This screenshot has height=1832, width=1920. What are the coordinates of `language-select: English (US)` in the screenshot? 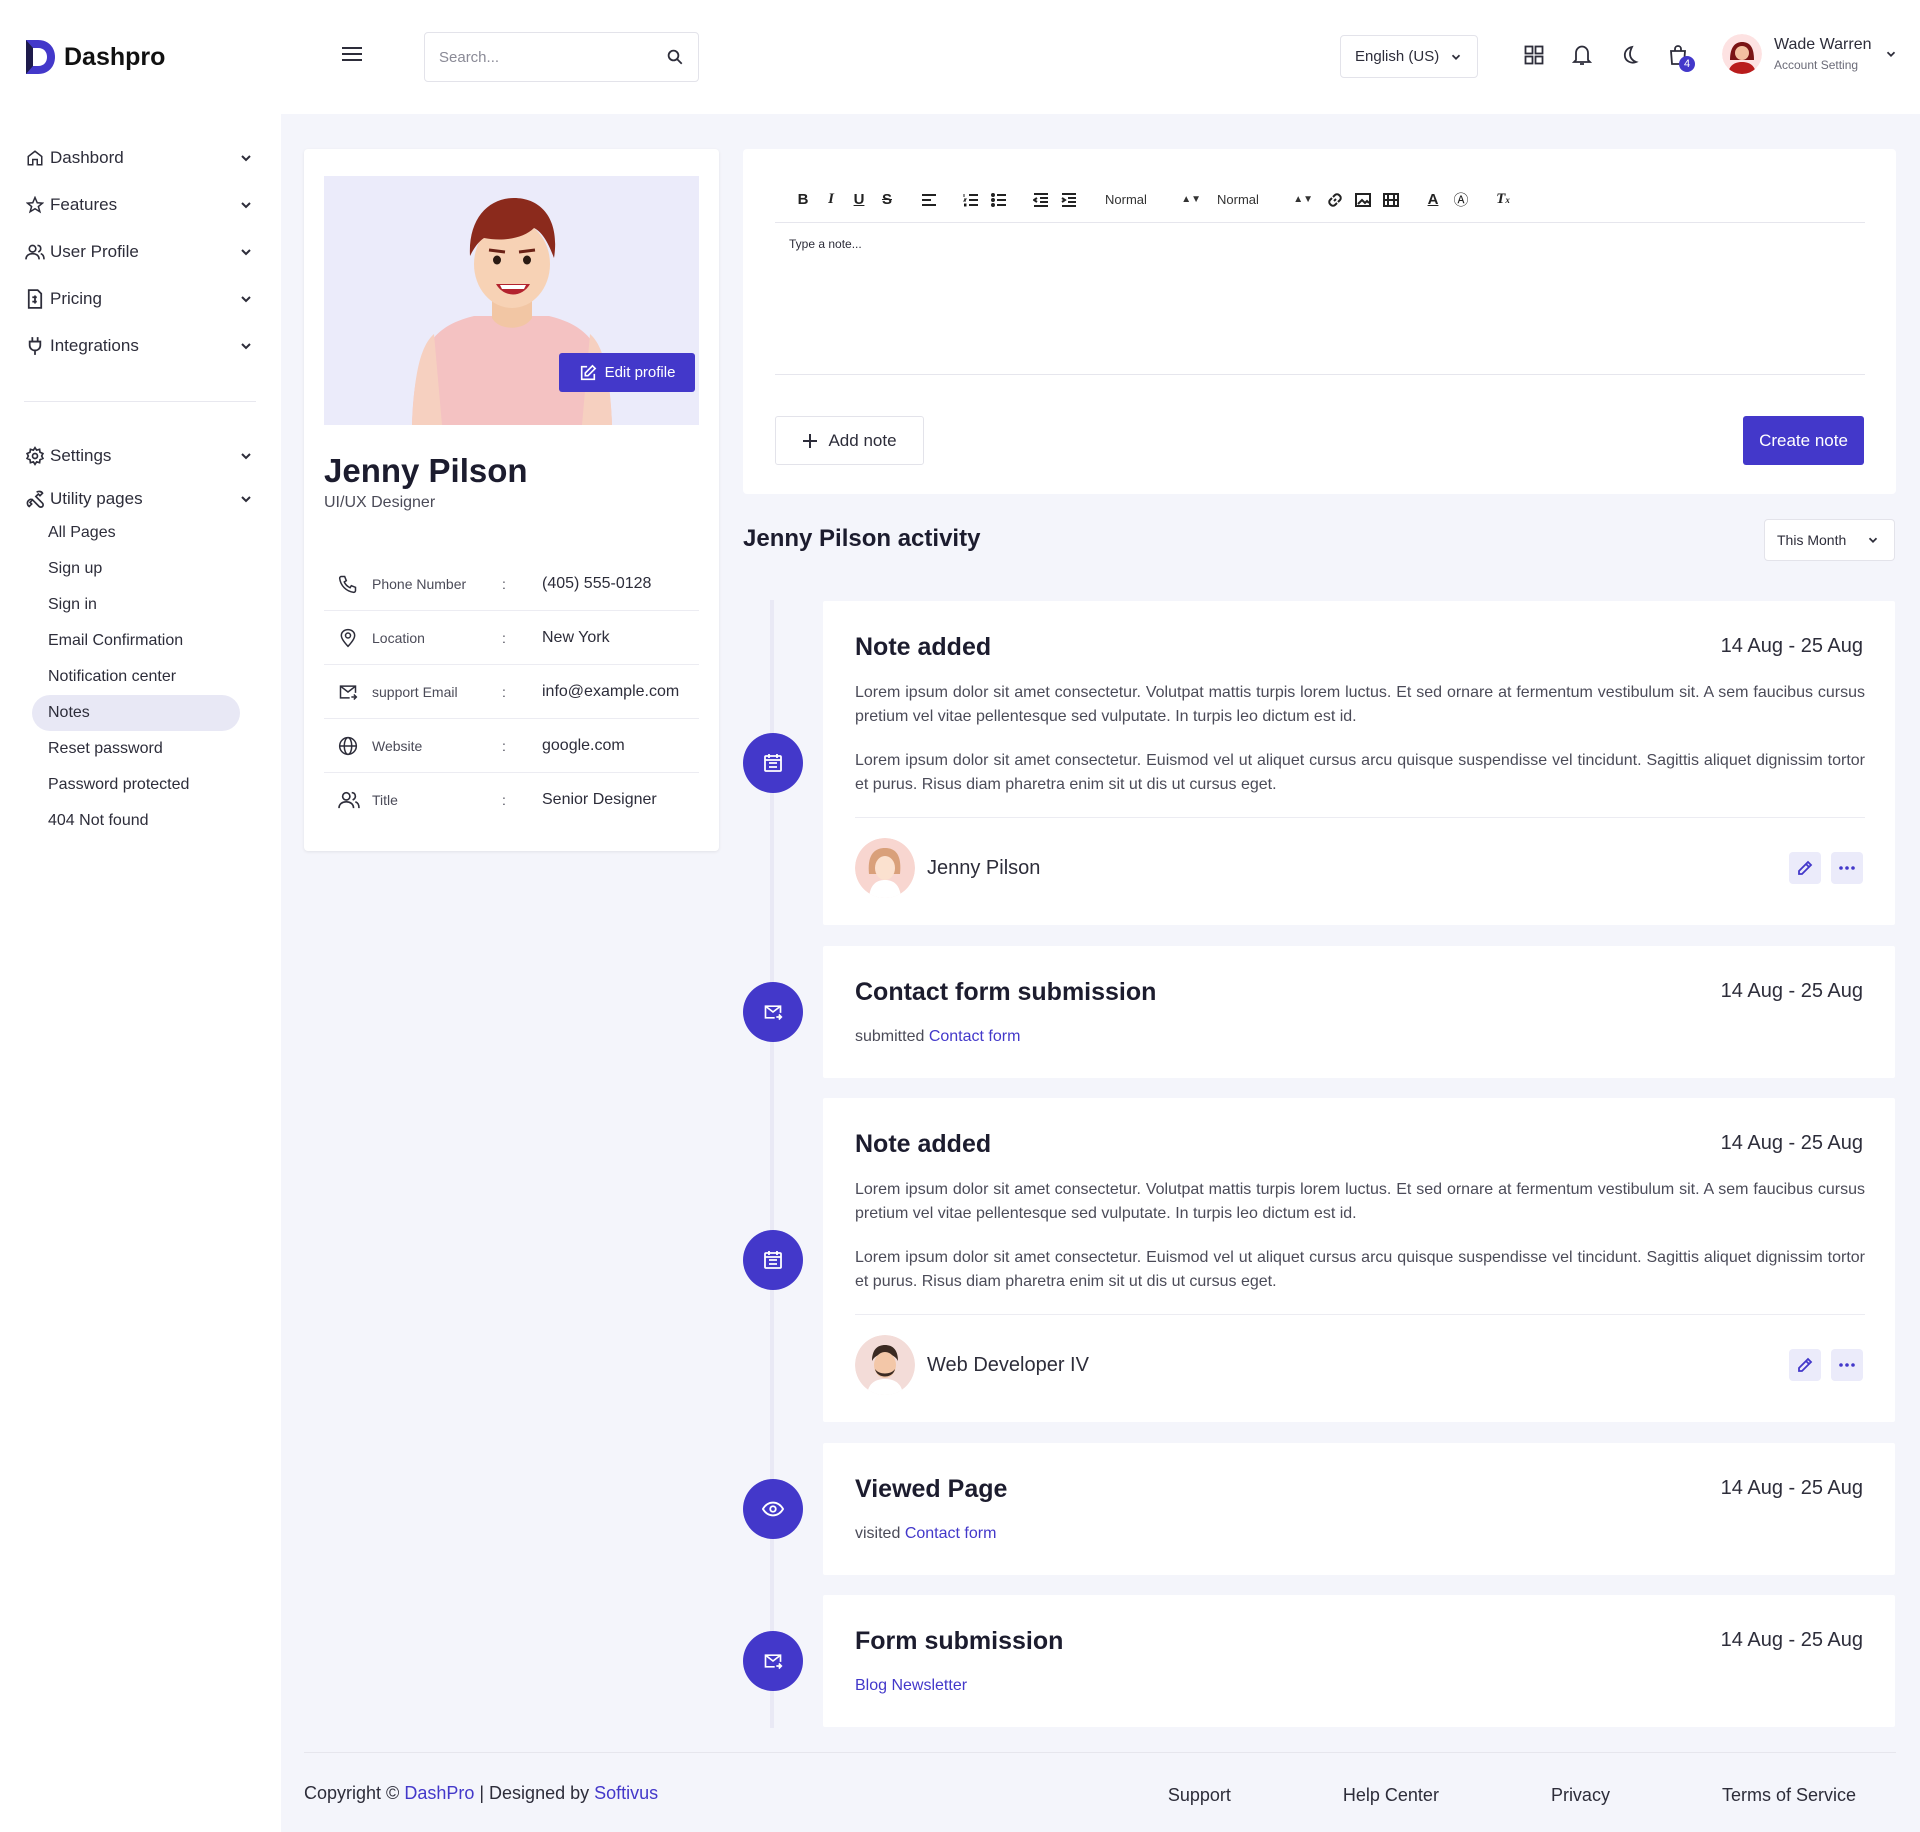 It's located at (1409, 56).